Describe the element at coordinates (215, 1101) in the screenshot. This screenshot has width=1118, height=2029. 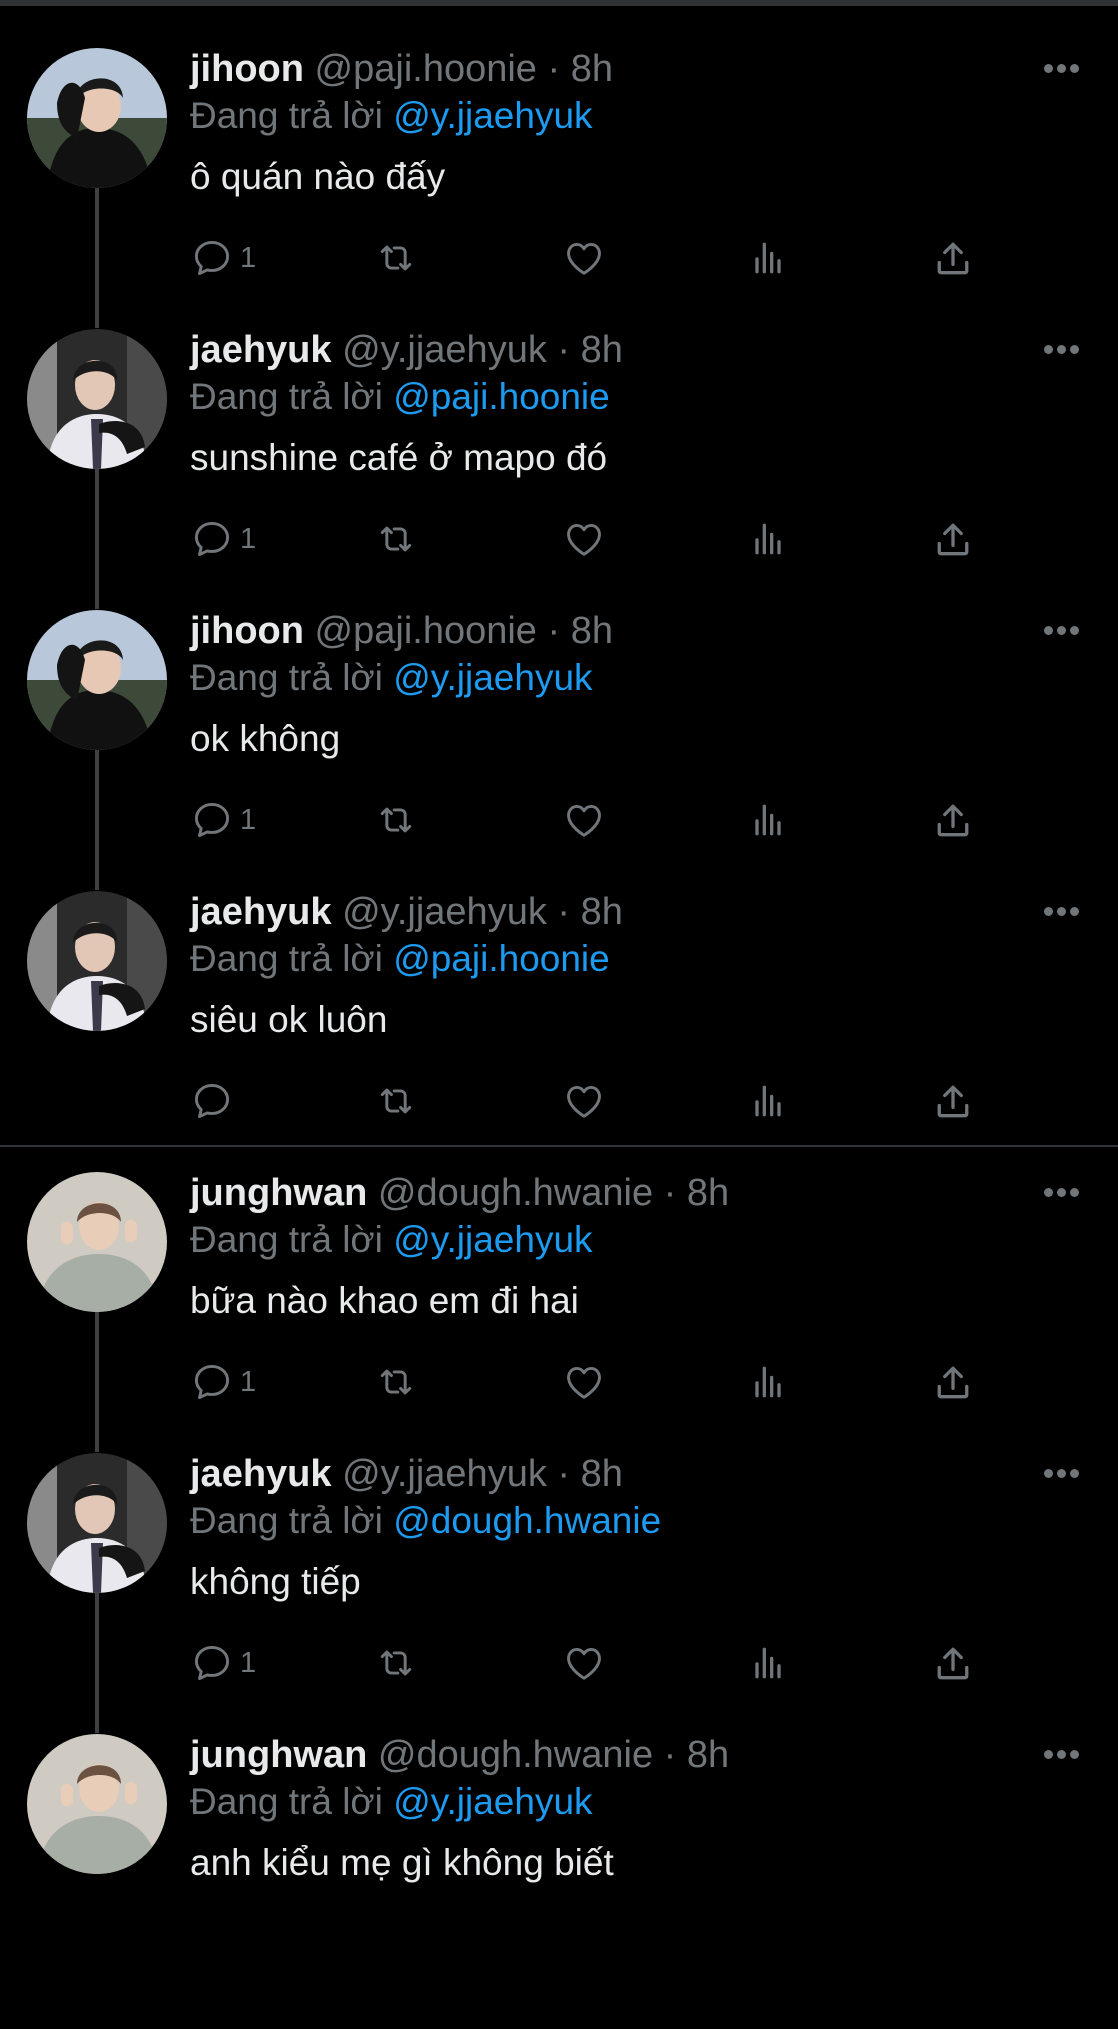
I see `reply-button` at that location.